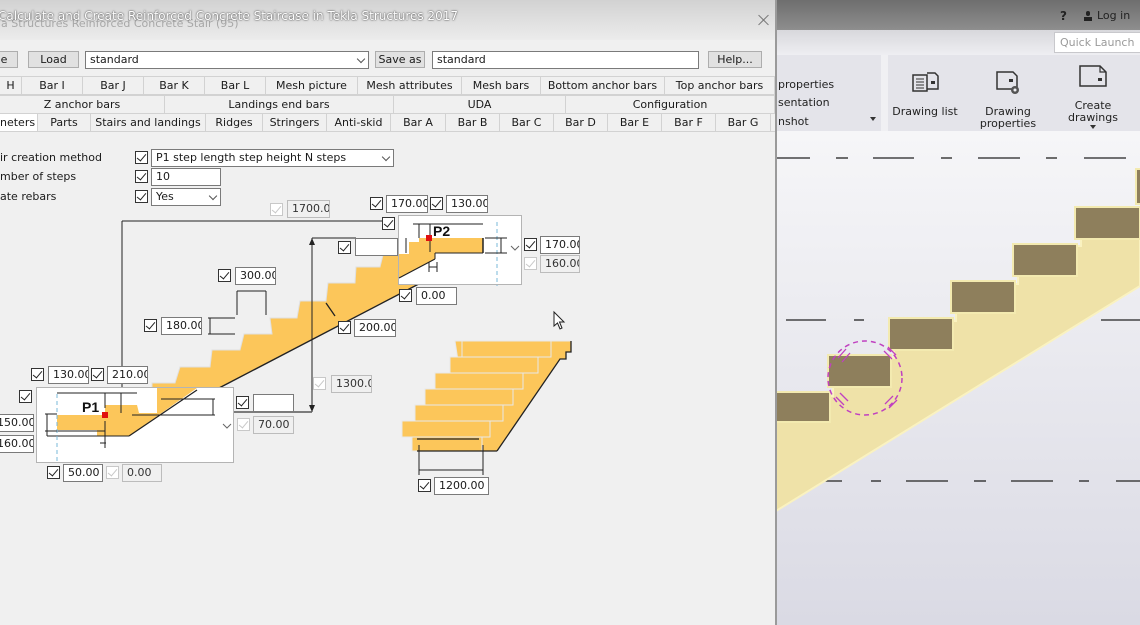 This screenshot has height=625, width=1140. What do you see at coordinates (150, 325) in the screenshot?
I see `step-height-checkbox` at bounding box center [150, 325].